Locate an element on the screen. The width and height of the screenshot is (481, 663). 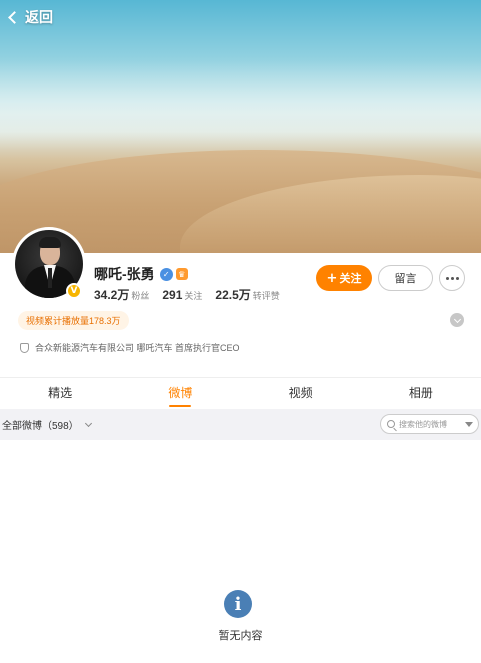
more-dots-icon is located at coordinates (452, 278).